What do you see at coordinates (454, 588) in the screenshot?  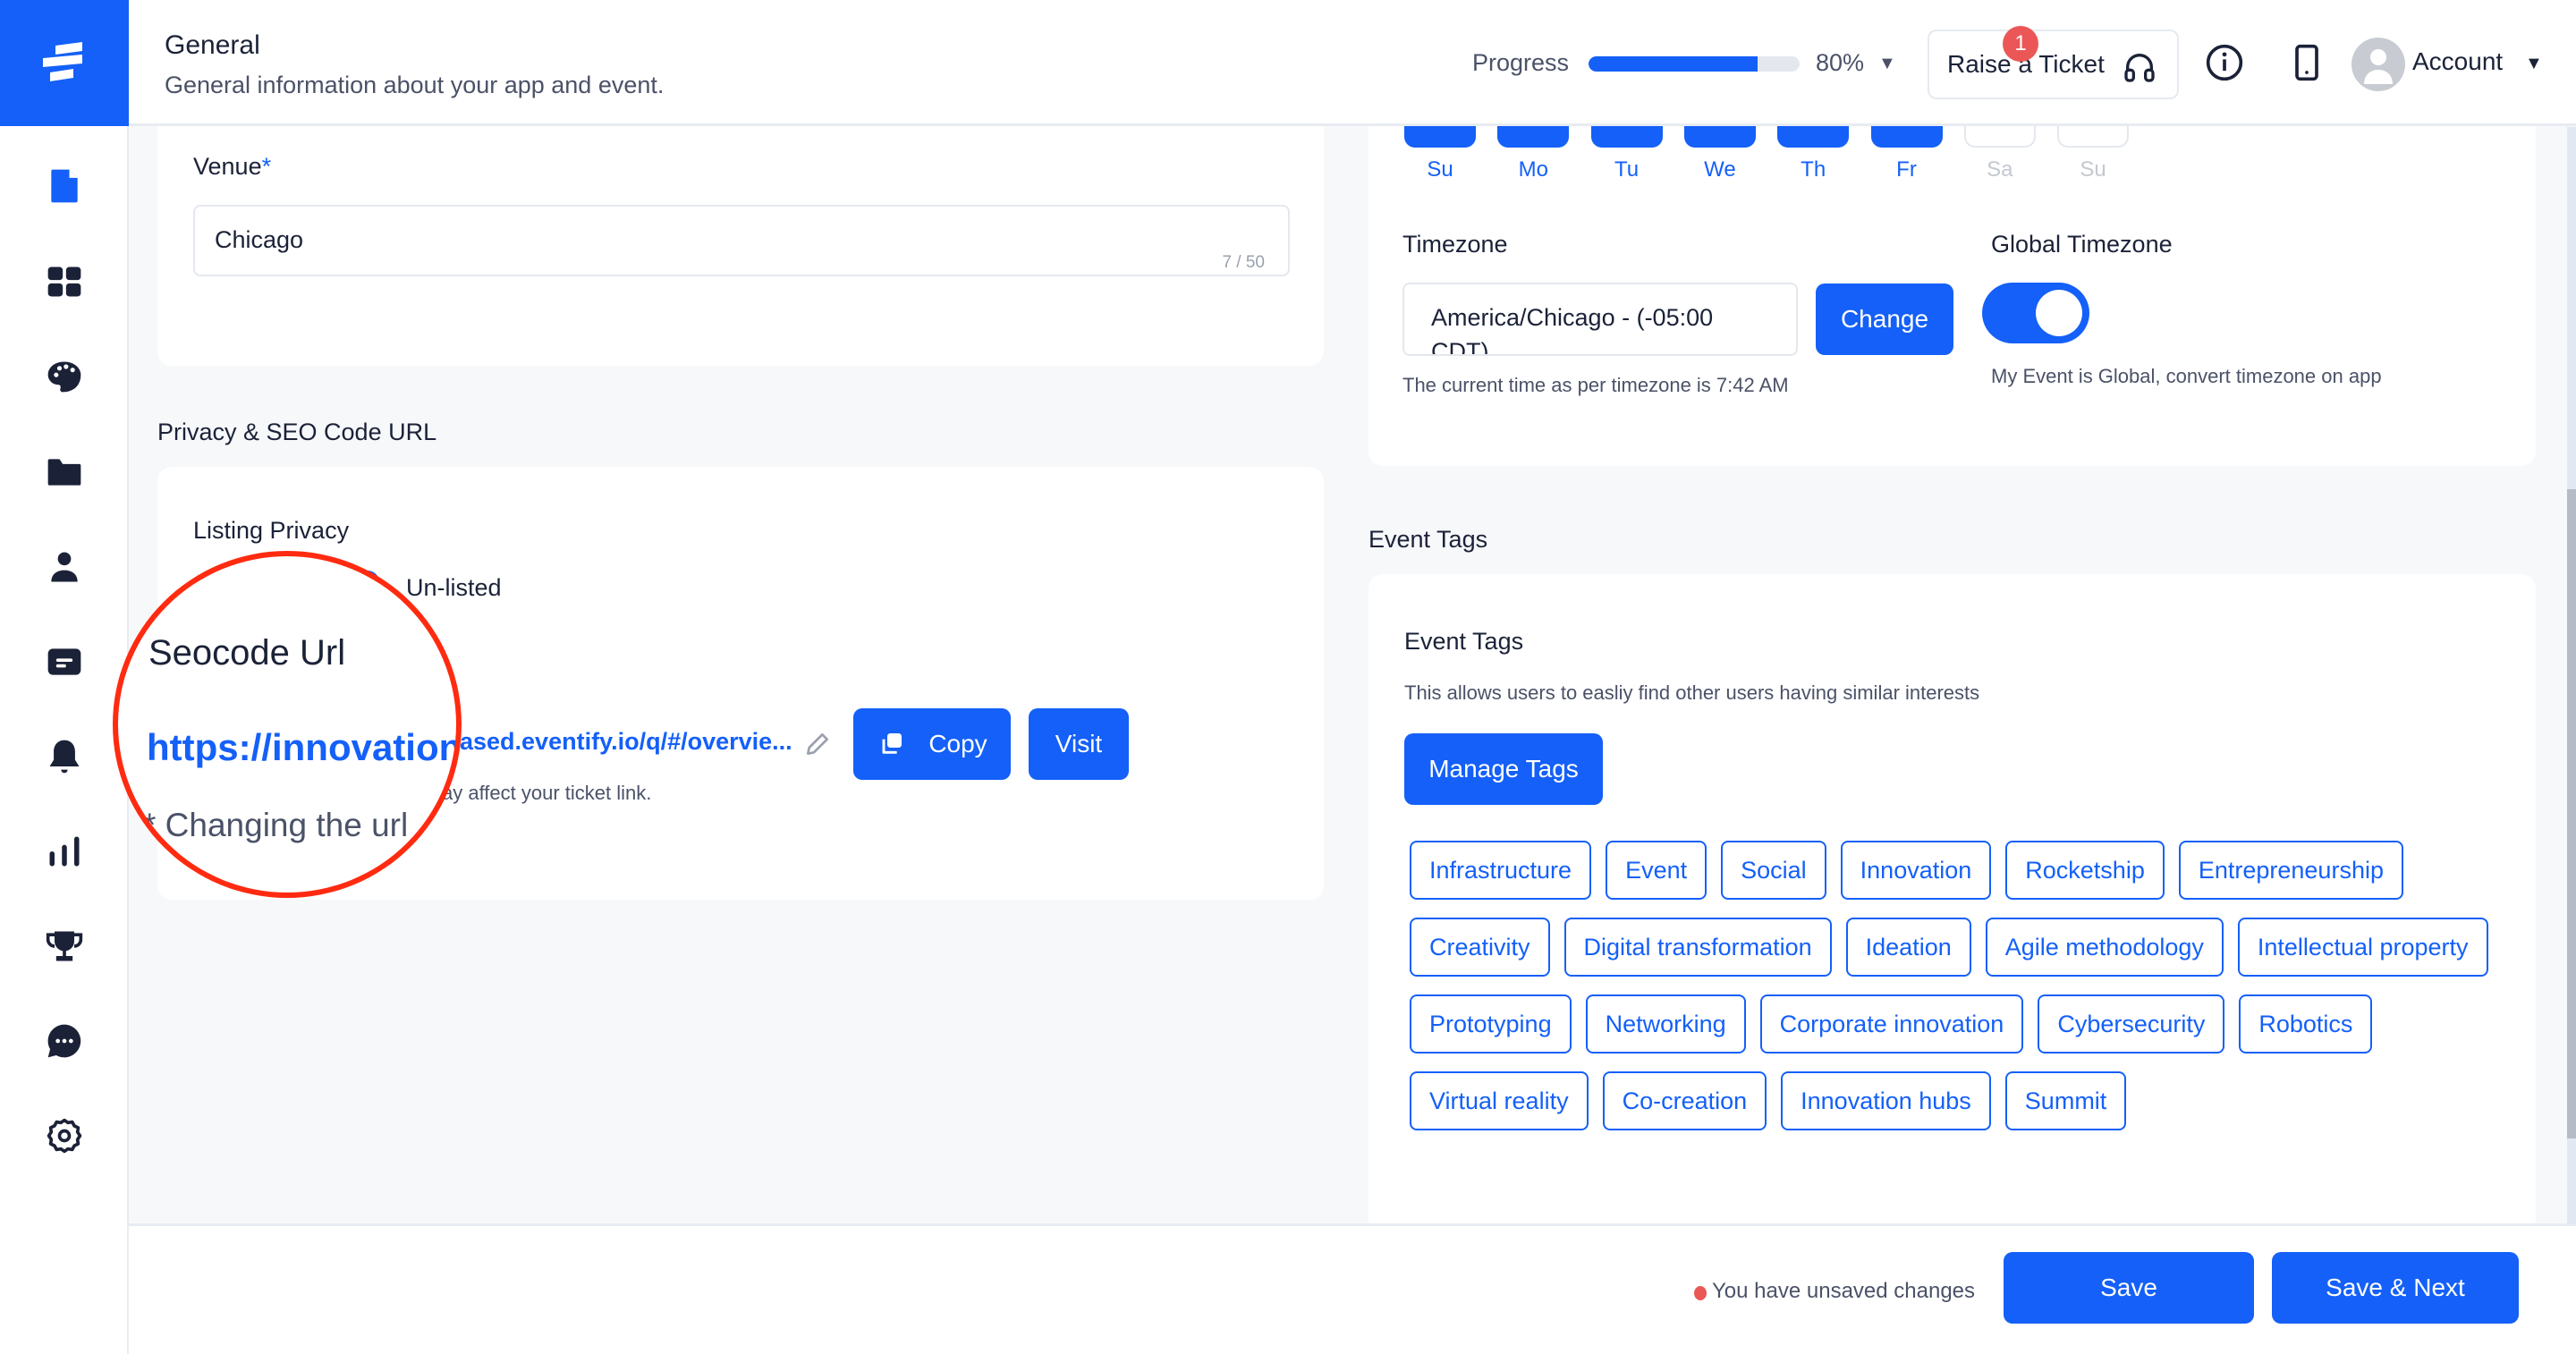 I see `unlisted-option-label: Un-listed` at bounding box center [454, 588].